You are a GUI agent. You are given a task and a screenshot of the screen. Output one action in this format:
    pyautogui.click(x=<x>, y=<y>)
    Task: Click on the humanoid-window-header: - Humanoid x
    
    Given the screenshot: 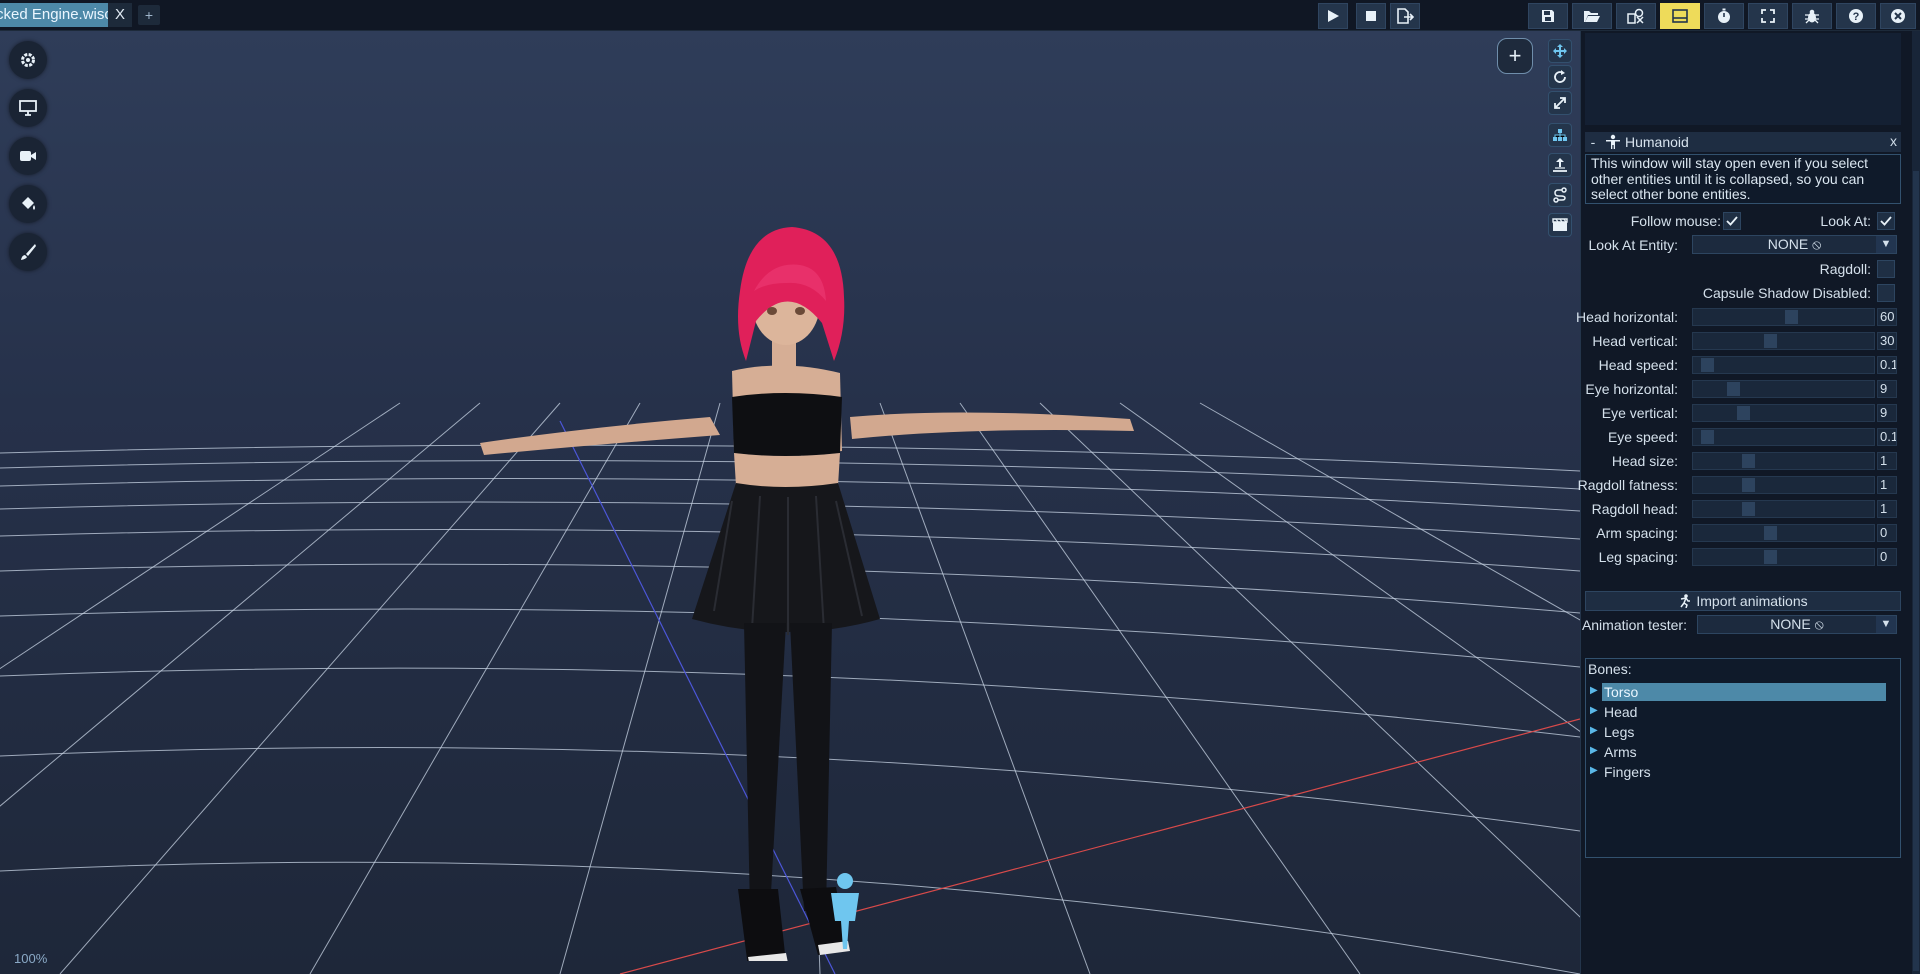 What is the action you would take?
    pyautogui.click(x=1743, y=142)
    